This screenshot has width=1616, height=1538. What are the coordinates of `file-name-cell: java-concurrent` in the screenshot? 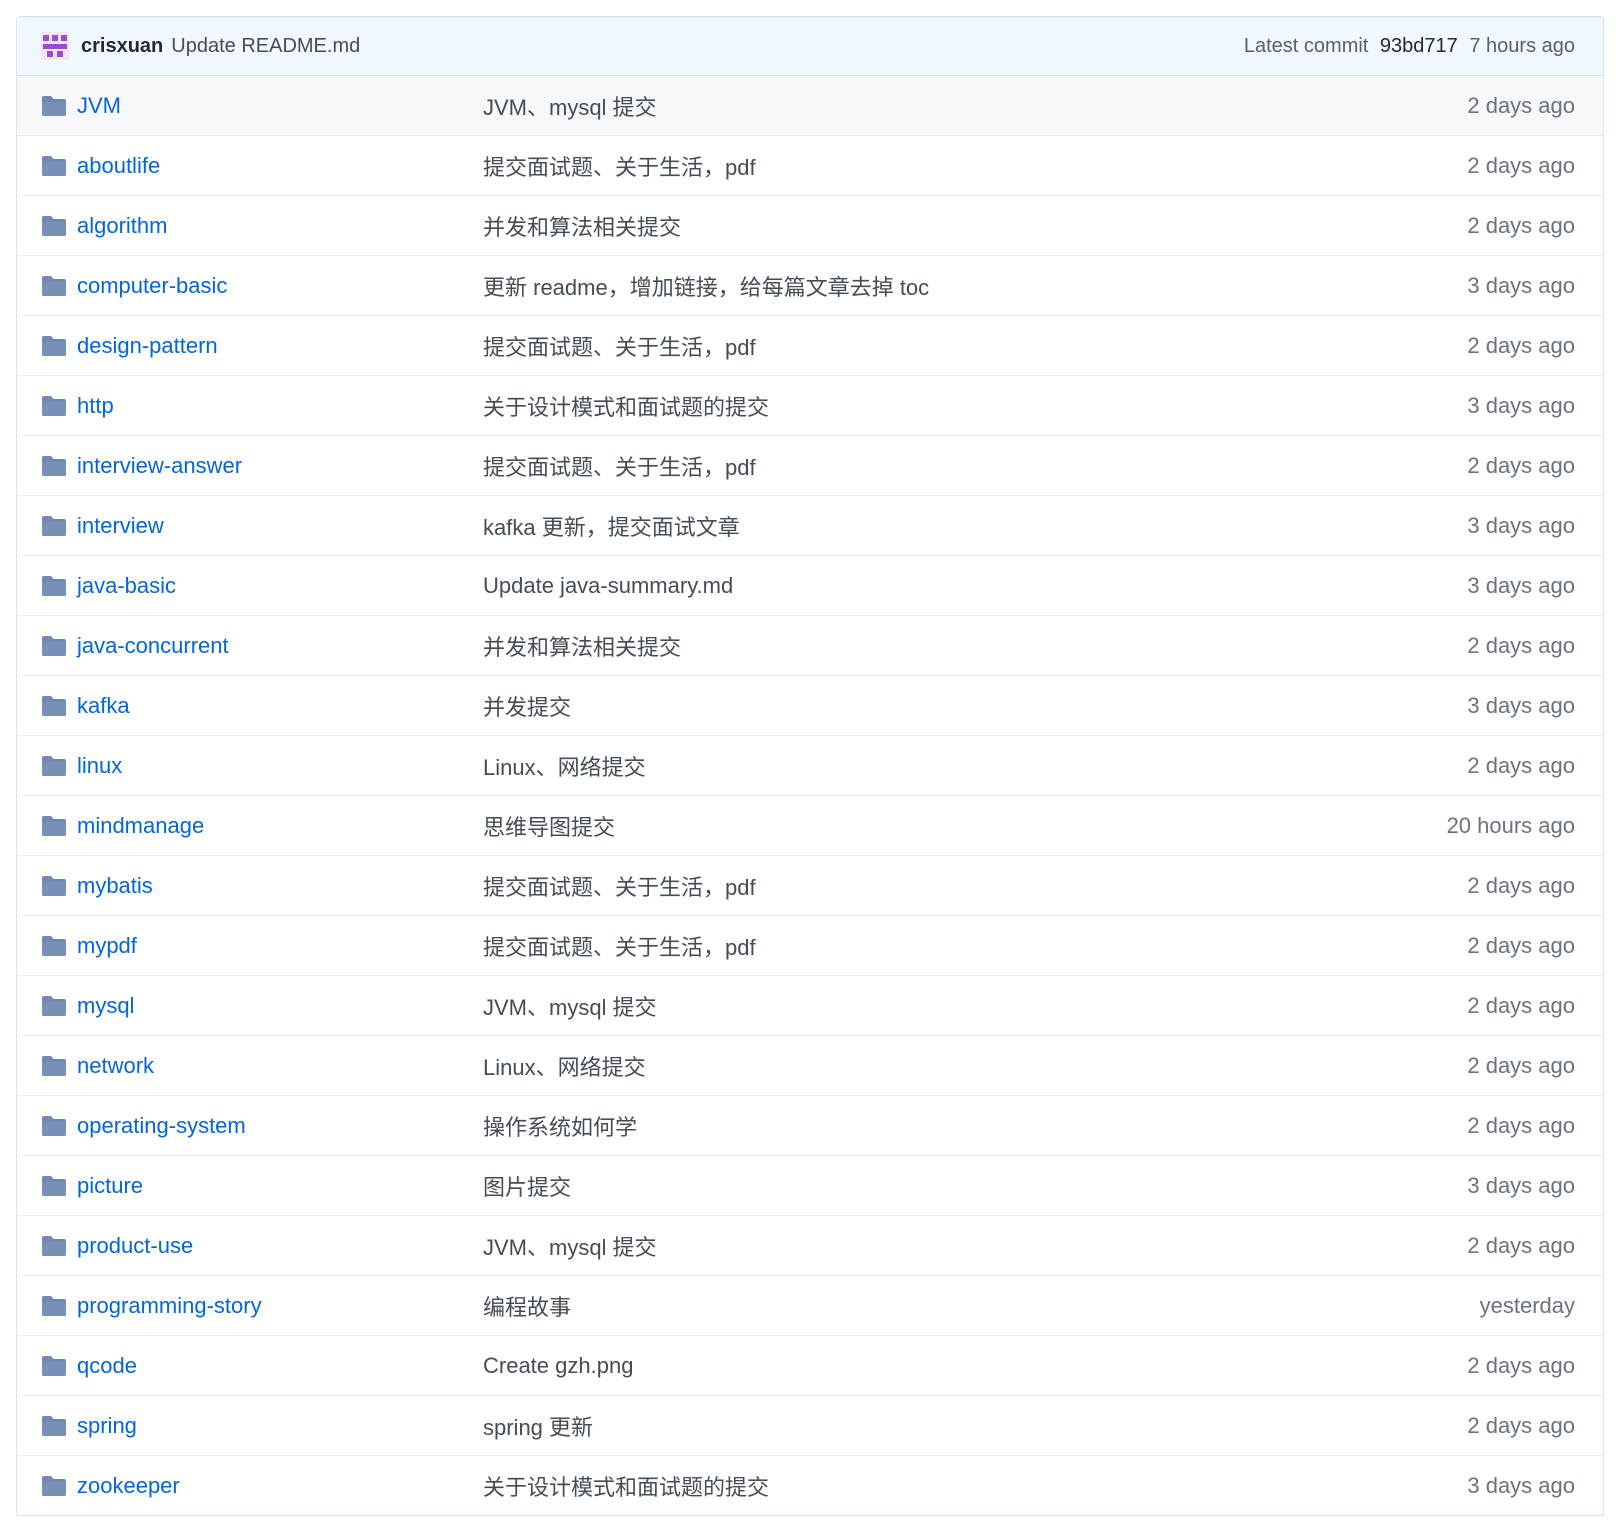 It's located at (262, 646).